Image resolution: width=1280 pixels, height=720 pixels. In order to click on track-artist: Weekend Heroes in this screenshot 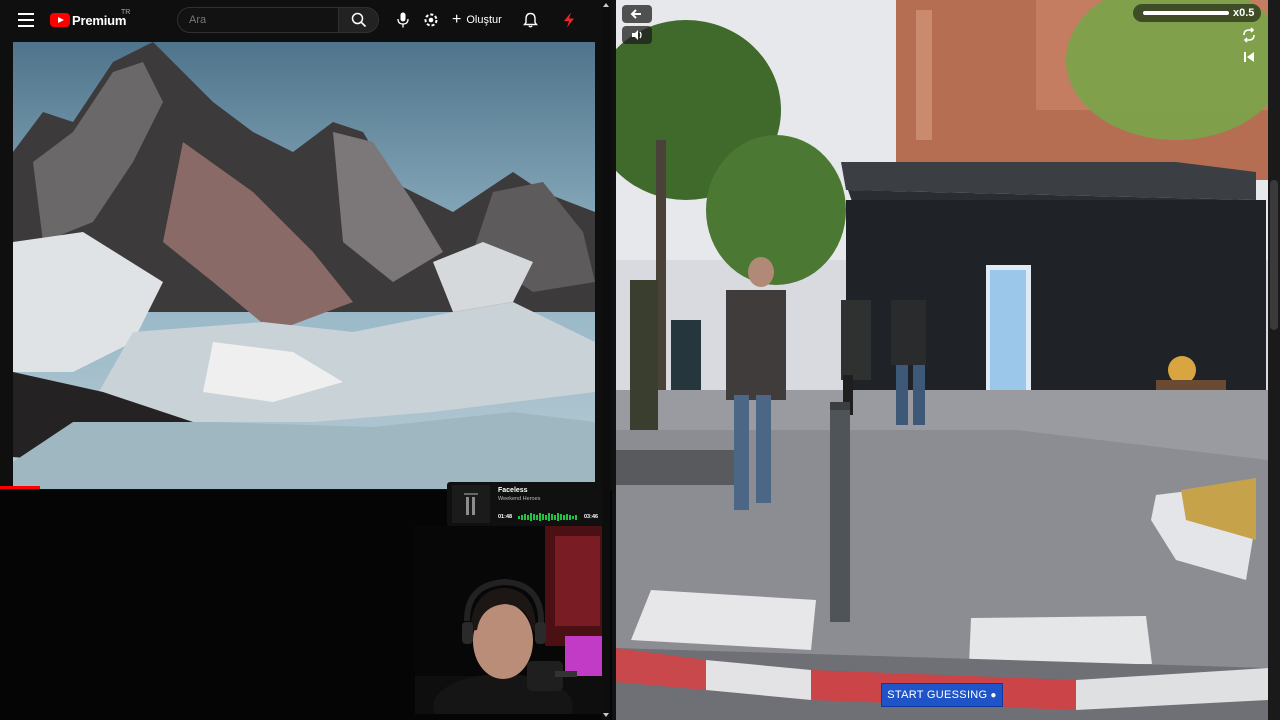, I will do `click(519, 499)`.